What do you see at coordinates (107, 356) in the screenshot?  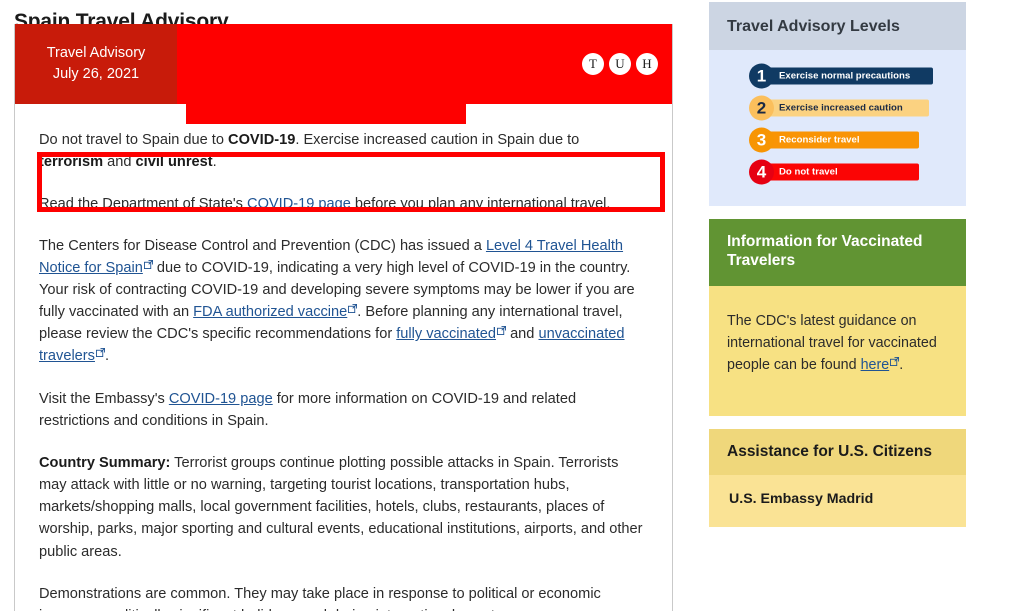 I see `cdc-text-5: .` at bounding box center [107, 356].